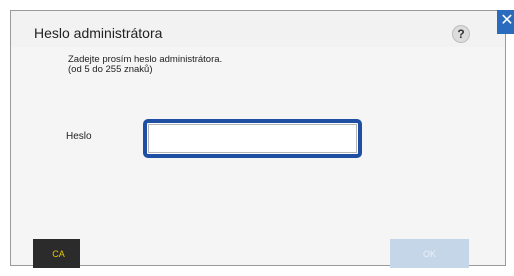  I want to click on instruction-length-hint: (od 5 do 255 znaků), so click(110, 69).